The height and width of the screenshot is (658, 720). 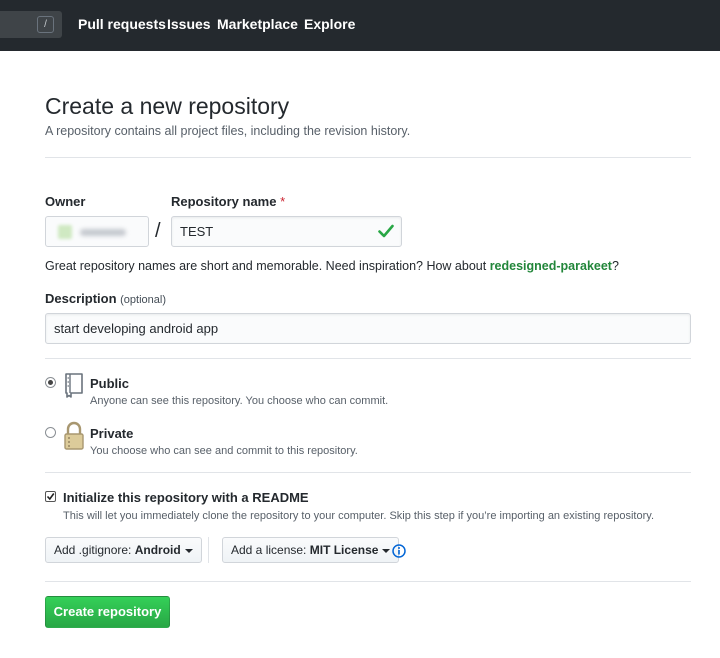 I want to click on create-repository-button: Create repository, so click(x=107, y=612).